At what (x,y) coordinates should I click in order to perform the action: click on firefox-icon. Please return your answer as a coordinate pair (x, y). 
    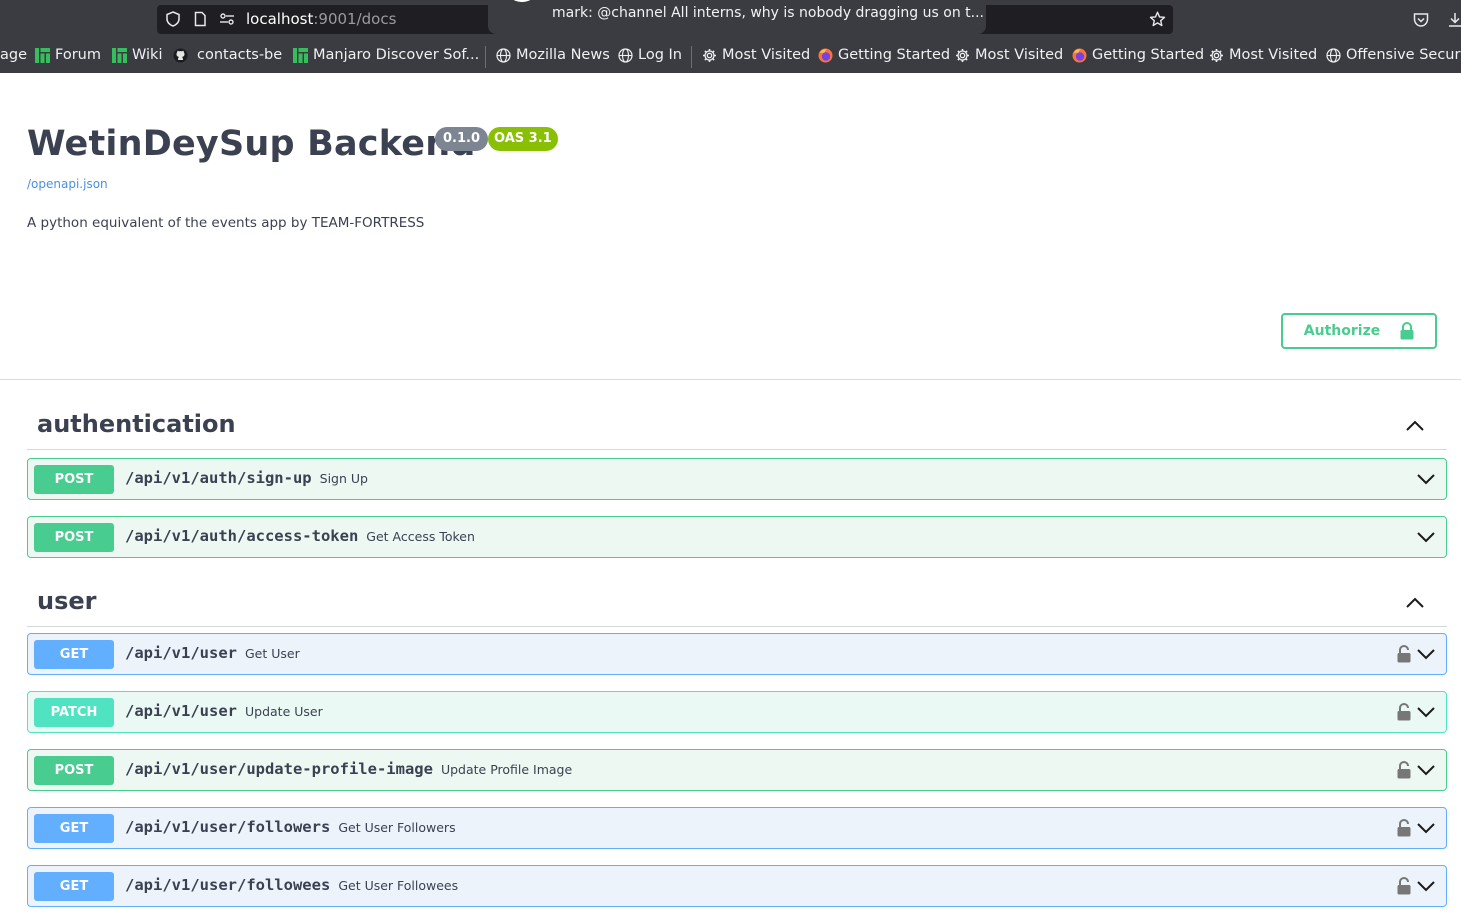
    Looking at the image, I should click on (825, 55).